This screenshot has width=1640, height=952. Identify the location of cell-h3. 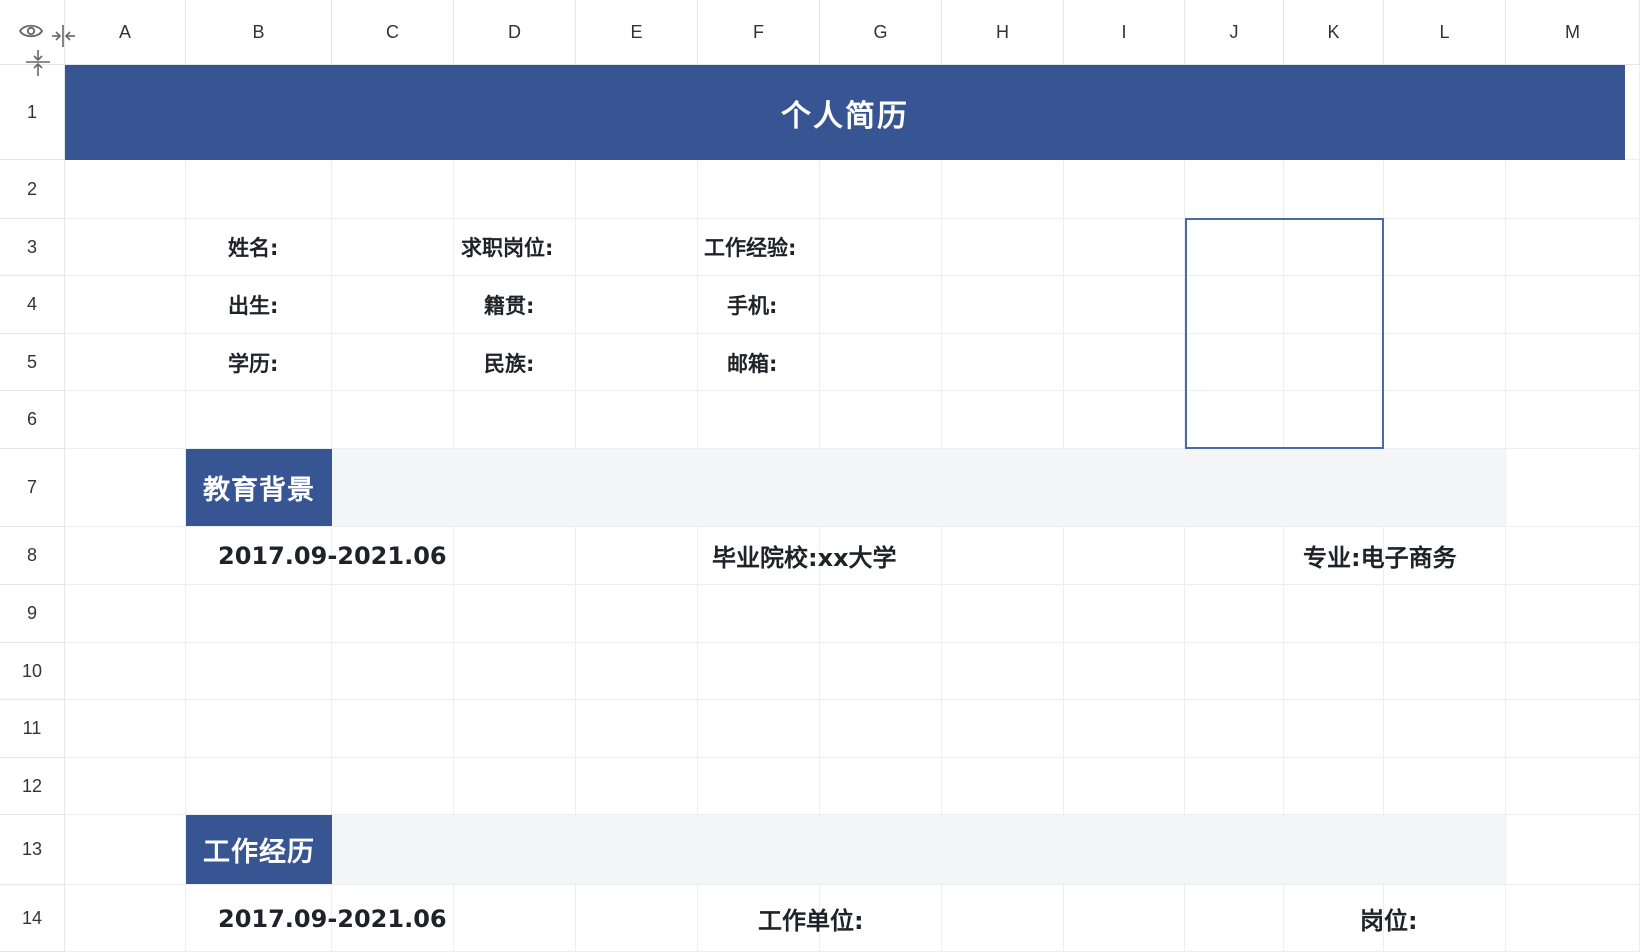
(1003, 247).